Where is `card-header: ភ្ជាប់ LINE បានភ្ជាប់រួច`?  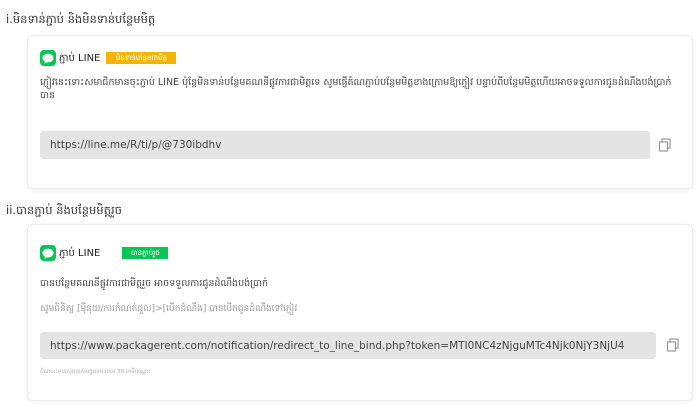 card-header: ភ្ជាប់ LINE បានភ្ជាប់រួច is located at coordinates (104, 253).